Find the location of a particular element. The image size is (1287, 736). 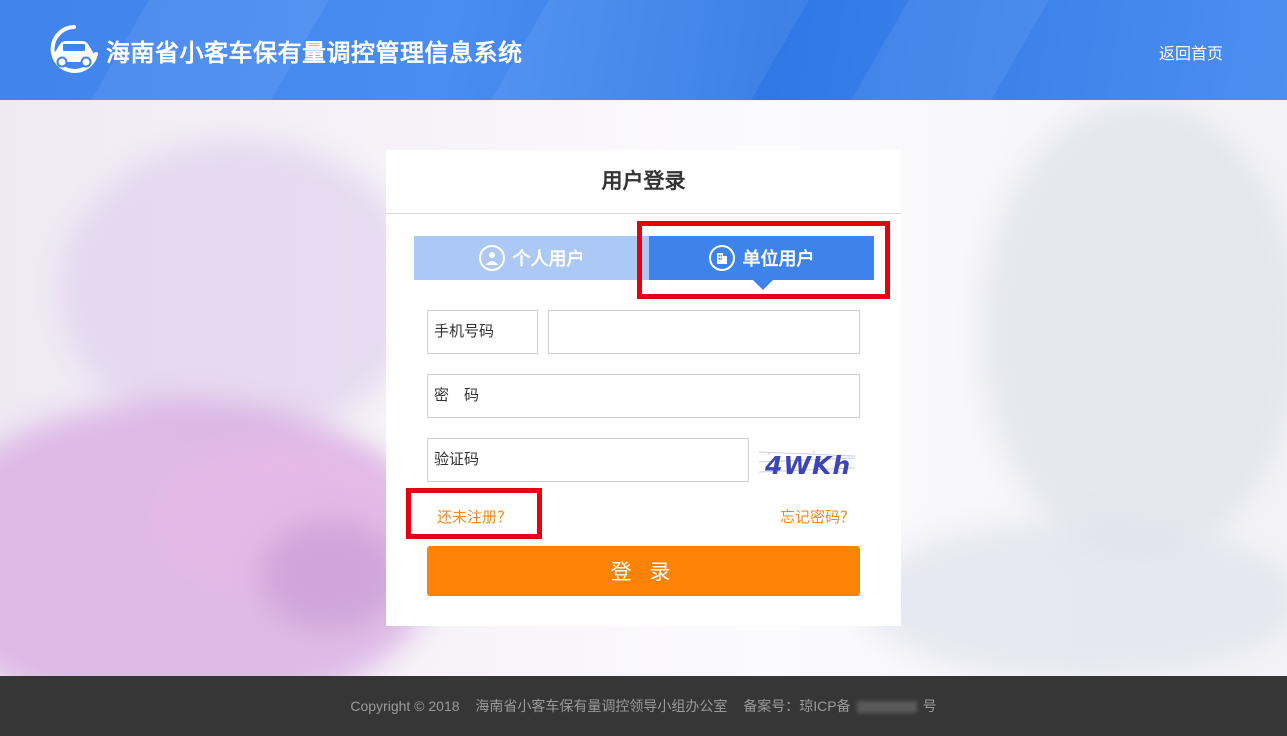

phone-input is located at coordinates (704, 332).